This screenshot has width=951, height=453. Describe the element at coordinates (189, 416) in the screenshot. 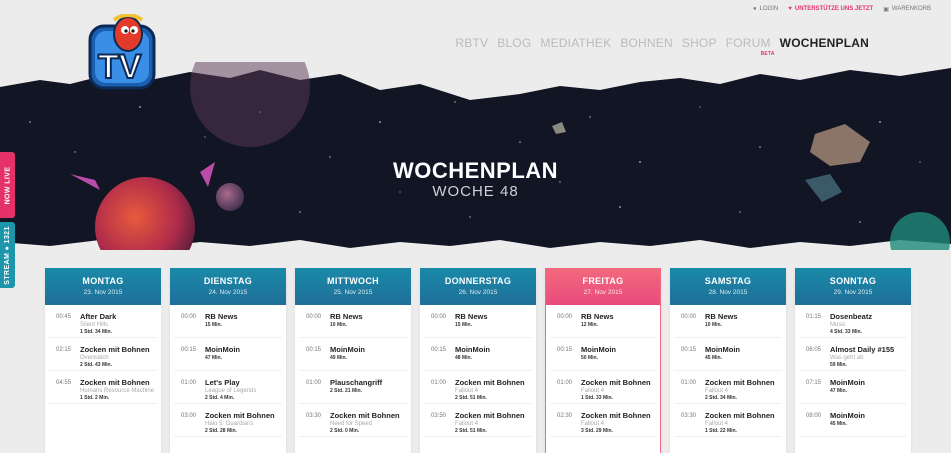

I see `event-time: 03:00` at that location.